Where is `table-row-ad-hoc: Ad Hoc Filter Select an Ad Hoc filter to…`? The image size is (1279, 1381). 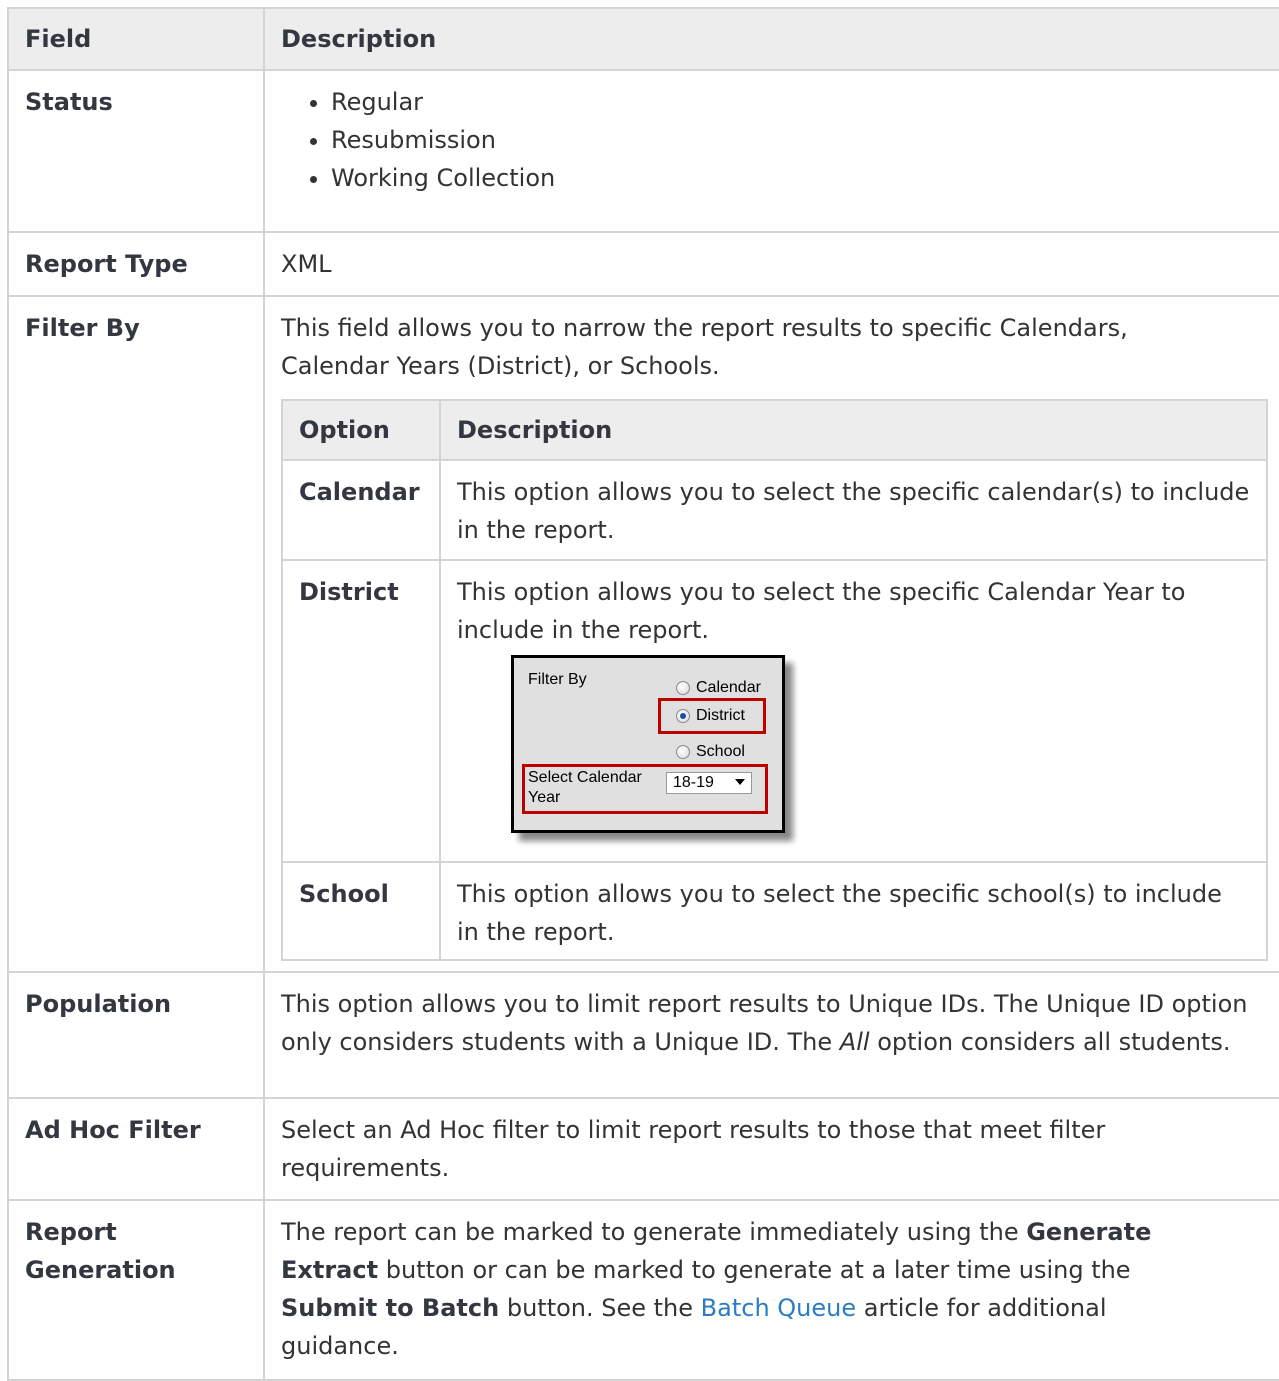 table-row-ad-hoc: Ad Hoc Filter Select an Ad Hoc filter to… is located at coordinates (643, 1149).